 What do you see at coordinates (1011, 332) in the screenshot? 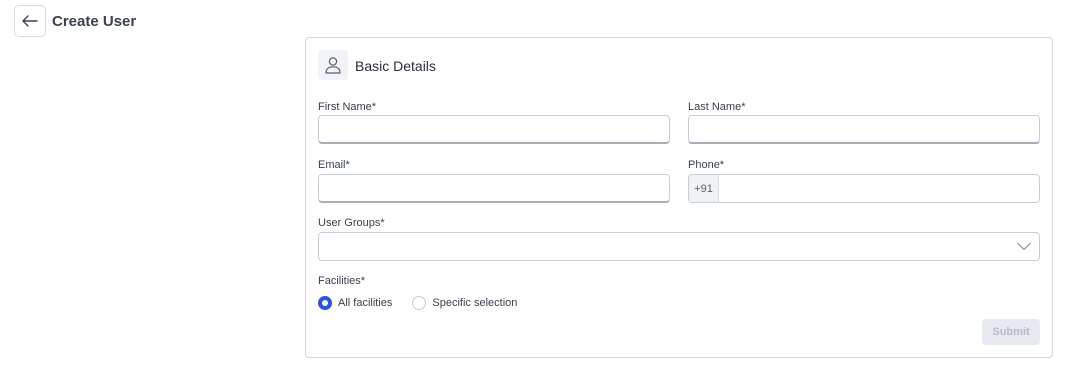
I see `submit-button: Submit` at bounding box center [1011, 332].